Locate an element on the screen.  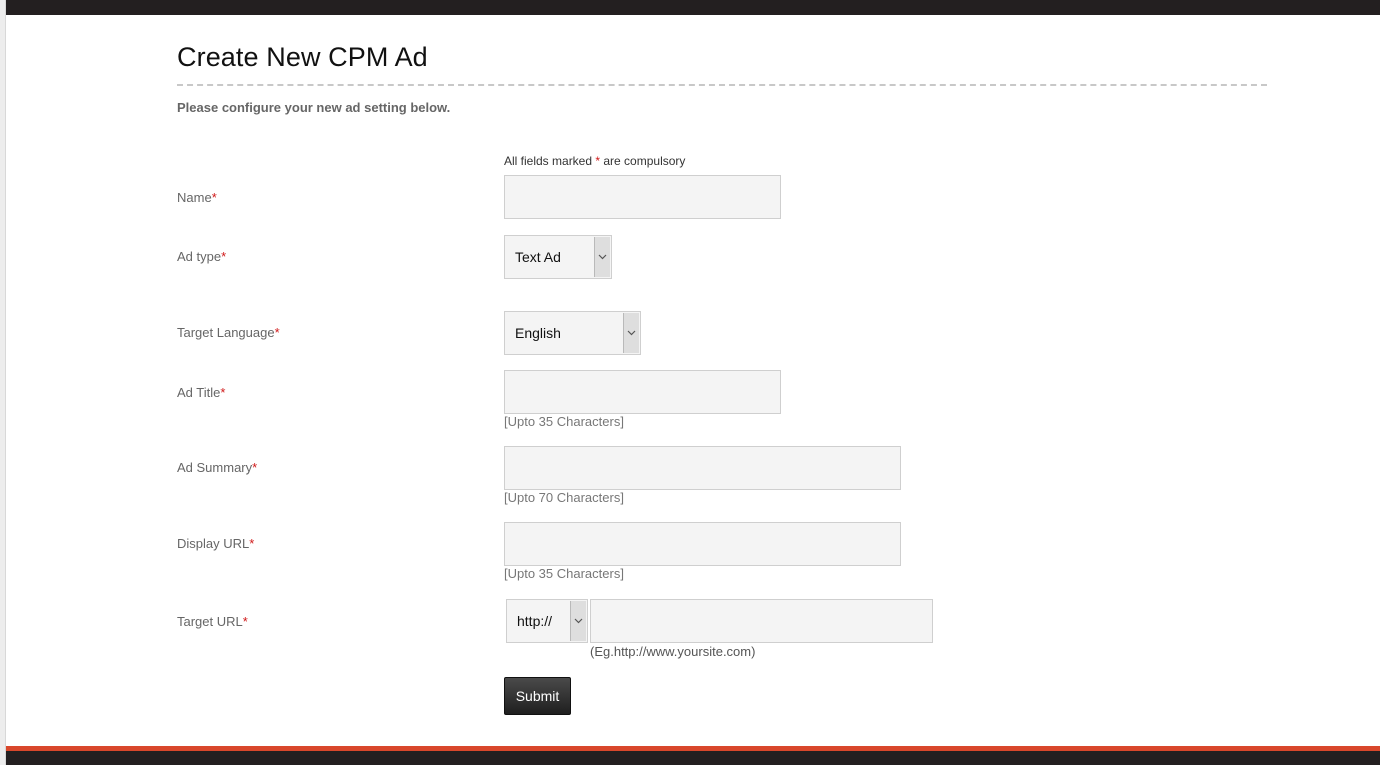
name-label-text: Name is located at coordinates (194, 197).